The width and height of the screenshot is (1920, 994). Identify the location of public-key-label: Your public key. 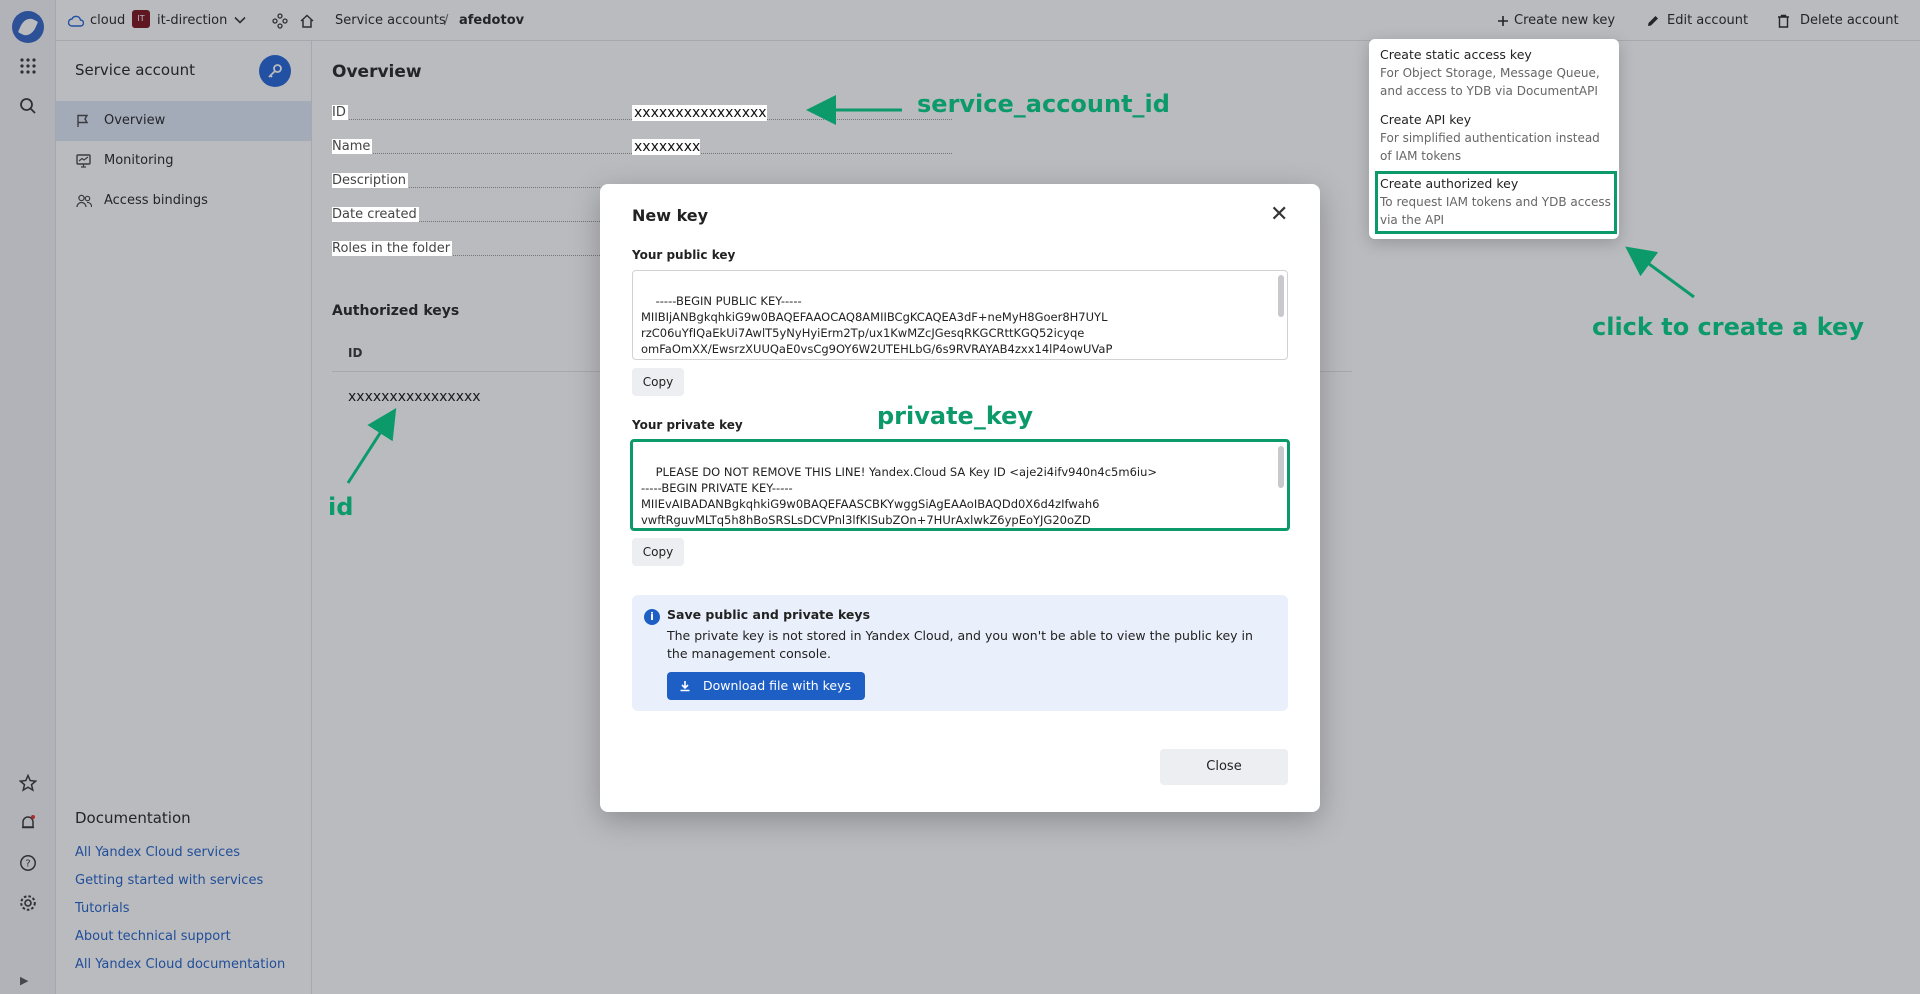
(684, 255).